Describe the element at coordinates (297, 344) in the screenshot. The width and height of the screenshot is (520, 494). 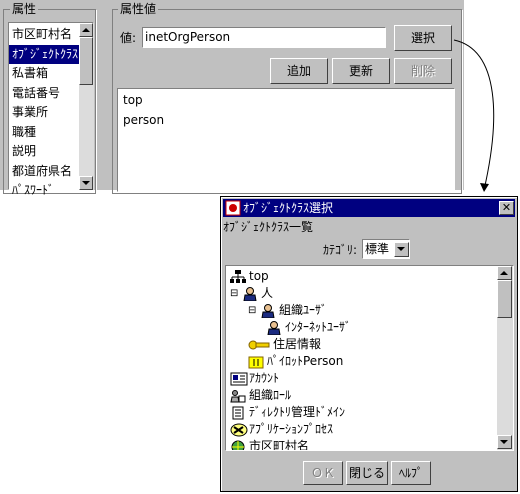
I see `tree-node-label: 住居情報` at that location.